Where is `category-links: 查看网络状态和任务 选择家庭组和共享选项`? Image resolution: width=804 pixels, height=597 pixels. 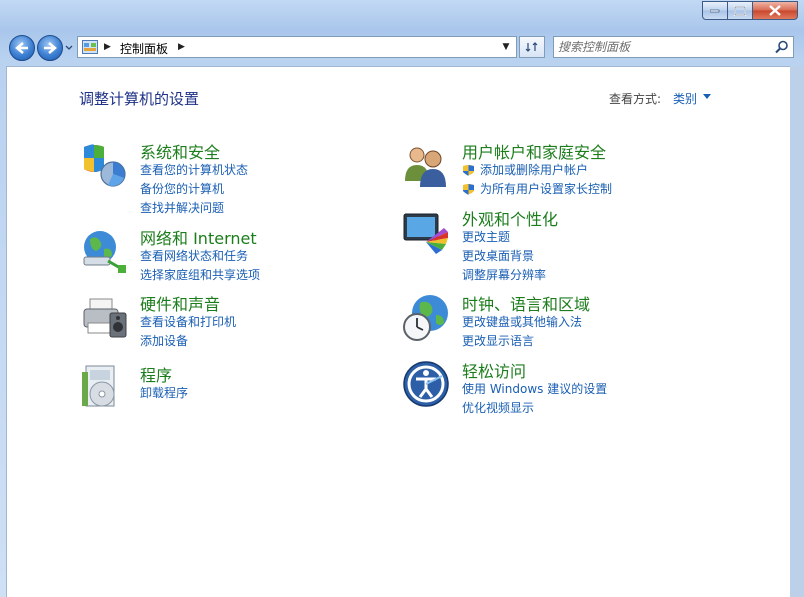 category-links: 查看网络状态和任务 选择家庭组和共享选项 is located at coordinates (200, 266).